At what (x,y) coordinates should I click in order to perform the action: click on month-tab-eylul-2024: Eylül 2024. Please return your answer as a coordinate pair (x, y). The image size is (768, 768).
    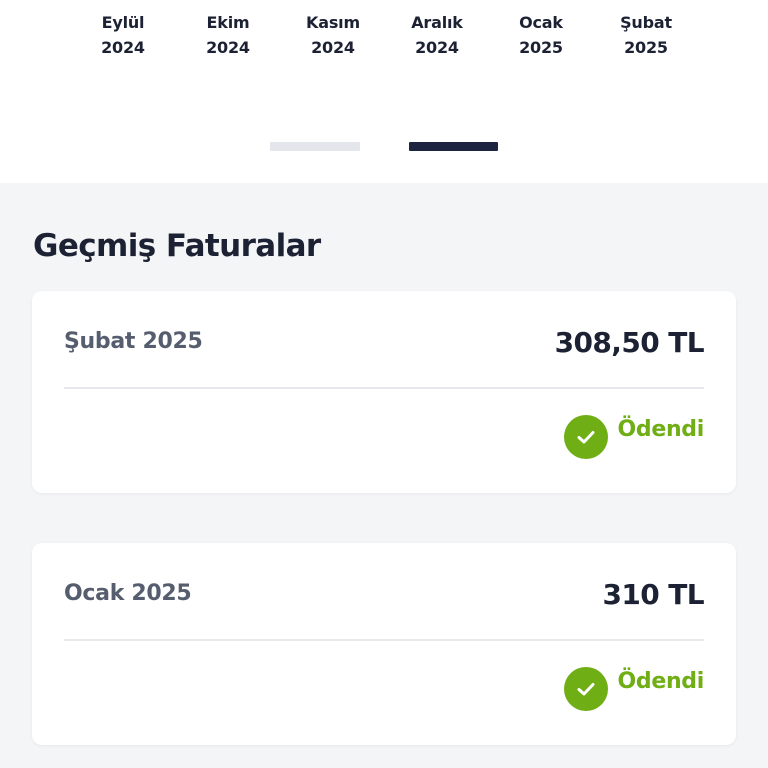
    Looking at the image, I should click on (123, 35).